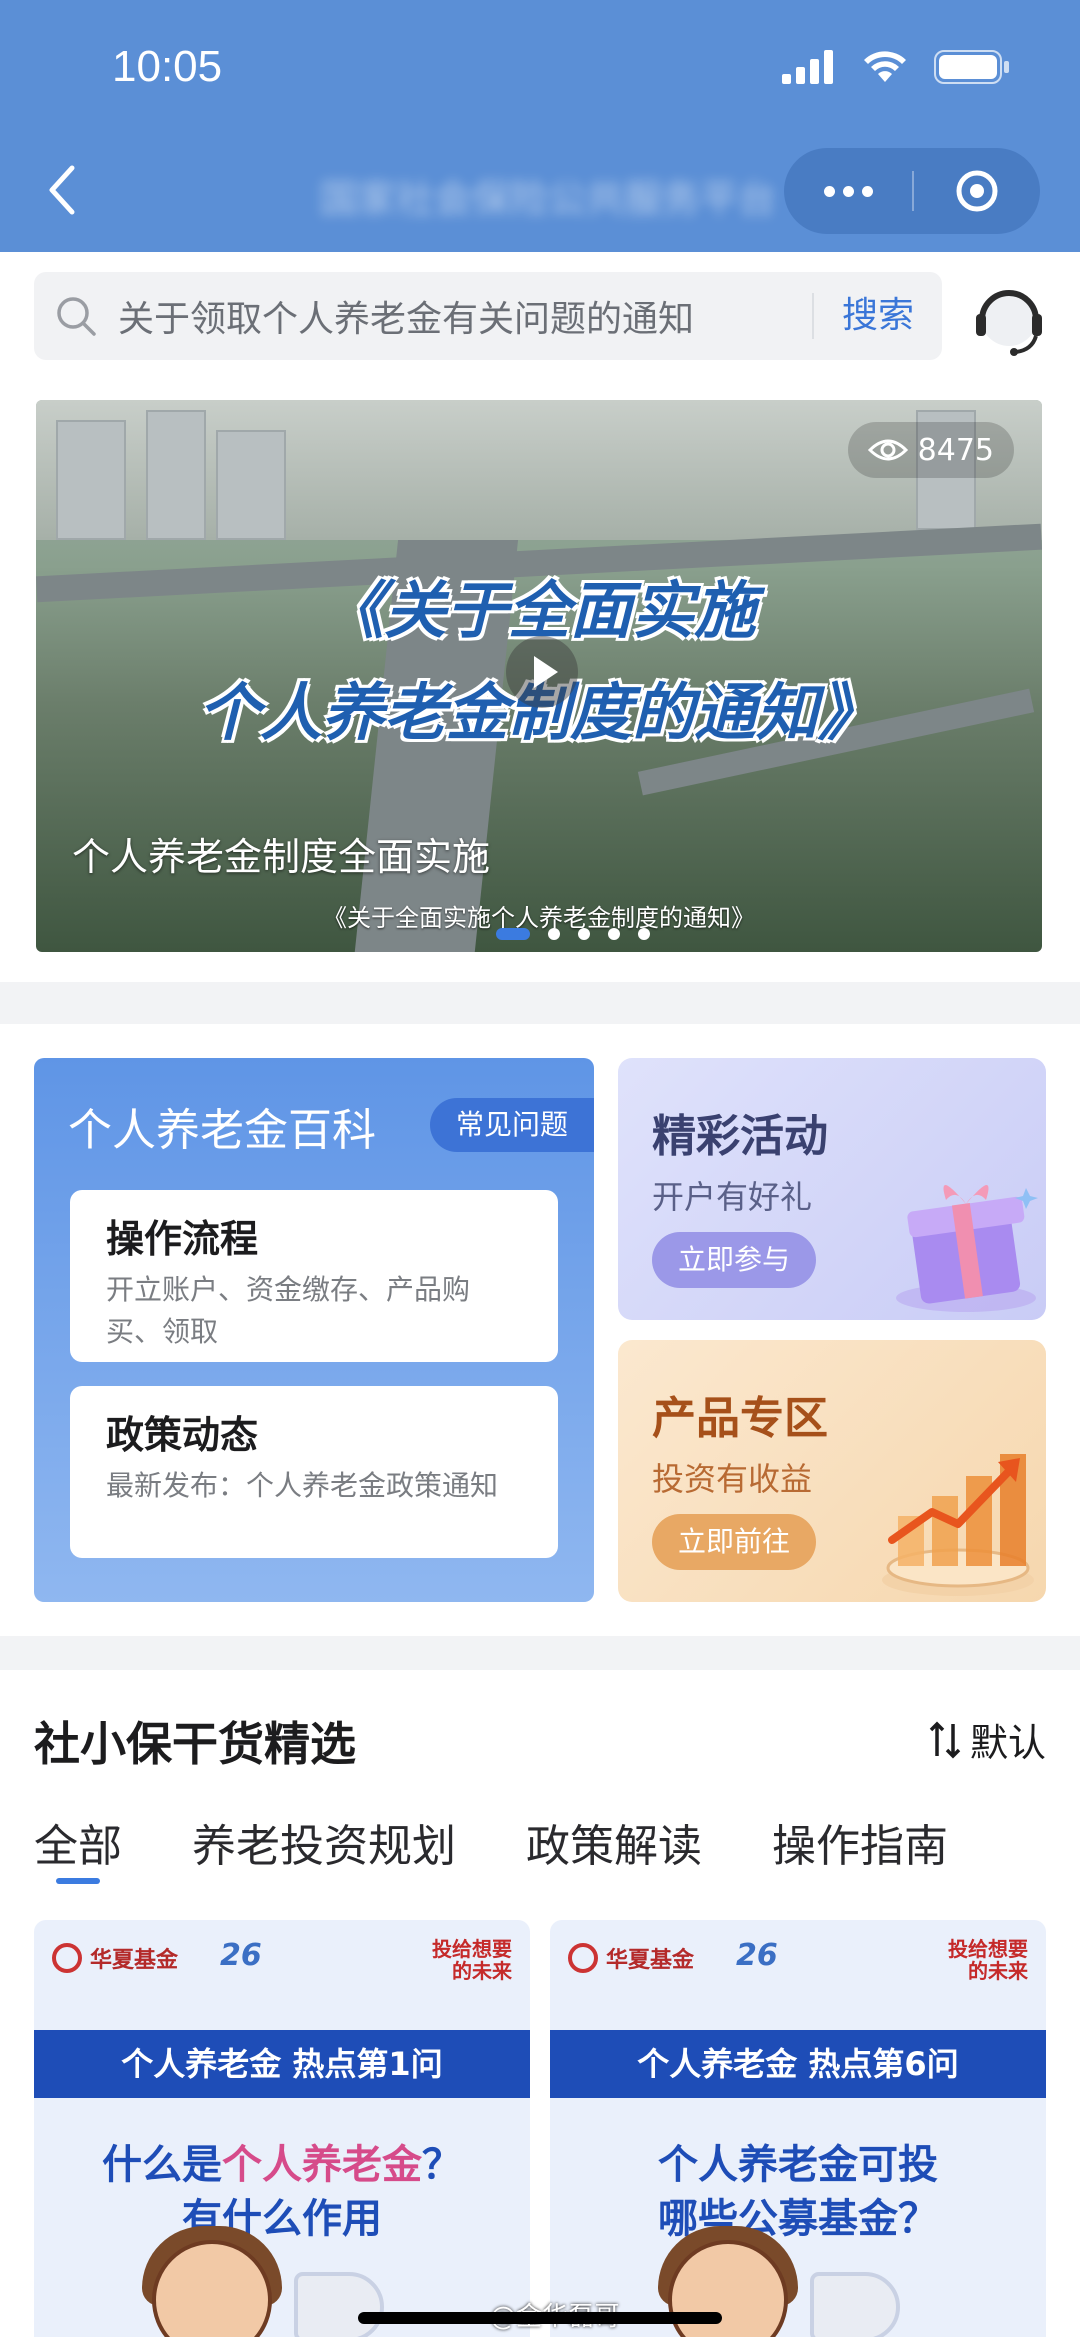 This screenshot has width=1080, height=2337. What do you see at coordinates (282, 2165) in the screenshot?
I see `article-question-line1: 什么是个人养老金？` at bounding box center [282, 2165].